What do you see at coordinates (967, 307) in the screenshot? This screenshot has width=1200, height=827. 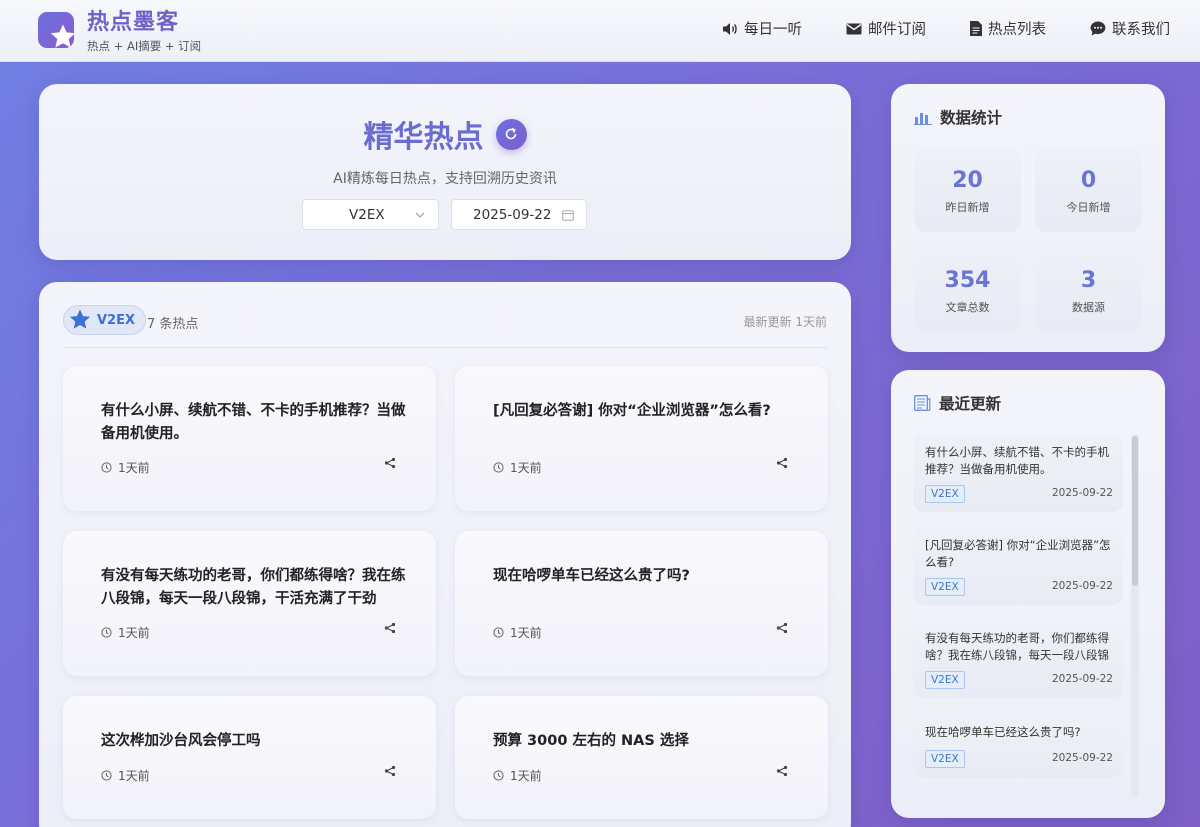 I see `stat-label: 文章总数` at bounding box center [967, 307].